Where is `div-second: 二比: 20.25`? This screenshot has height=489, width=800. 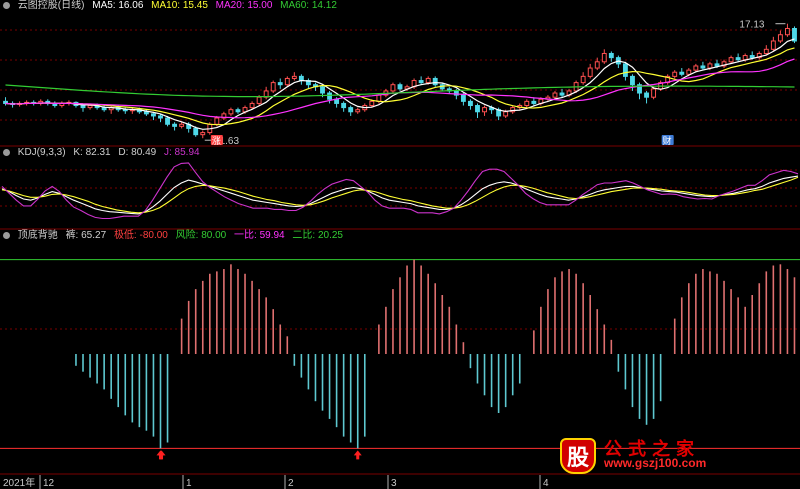 div-second: 二比: 20.25 is located at coordinates (317, 235).